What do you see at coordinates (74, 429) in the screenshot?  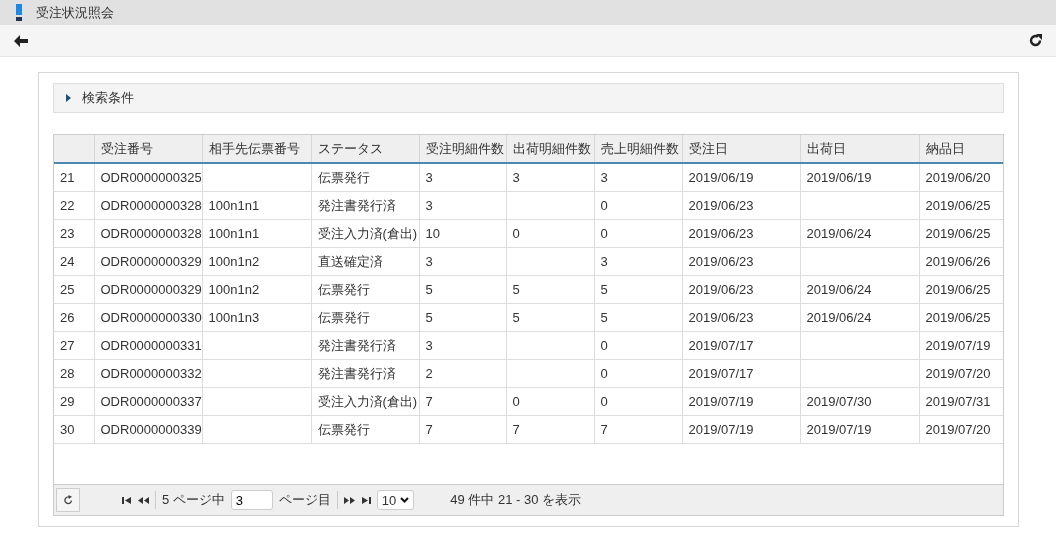 I see `row-number: 30` at bounding box center [74, 429].